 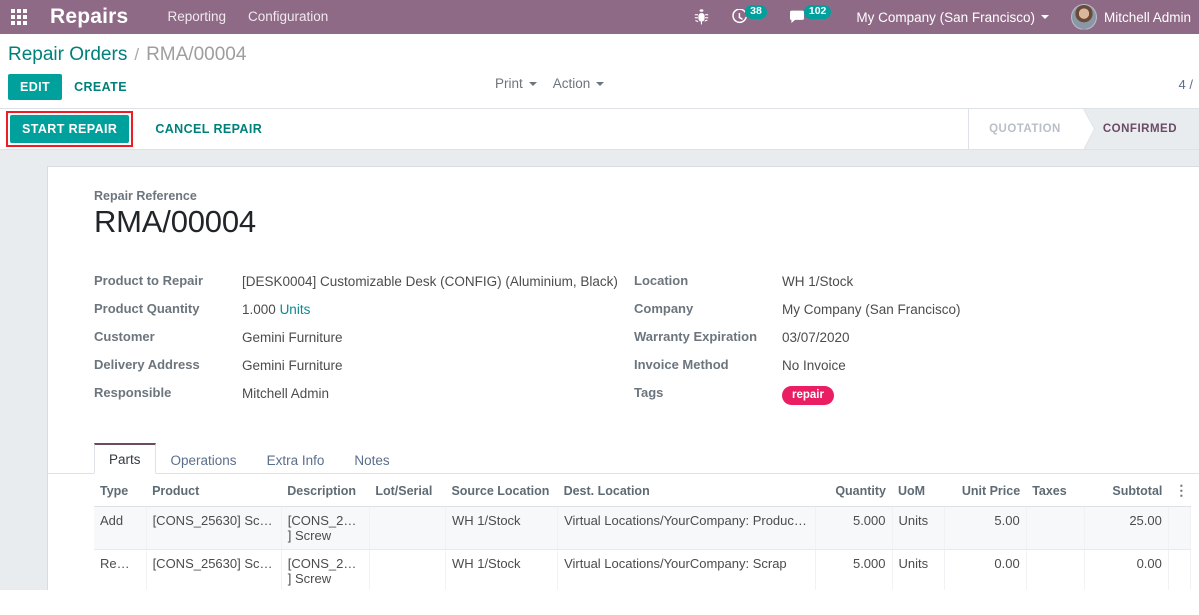 I want to click on col-header-taxes: Taxes, so click(x=1055, y=490).